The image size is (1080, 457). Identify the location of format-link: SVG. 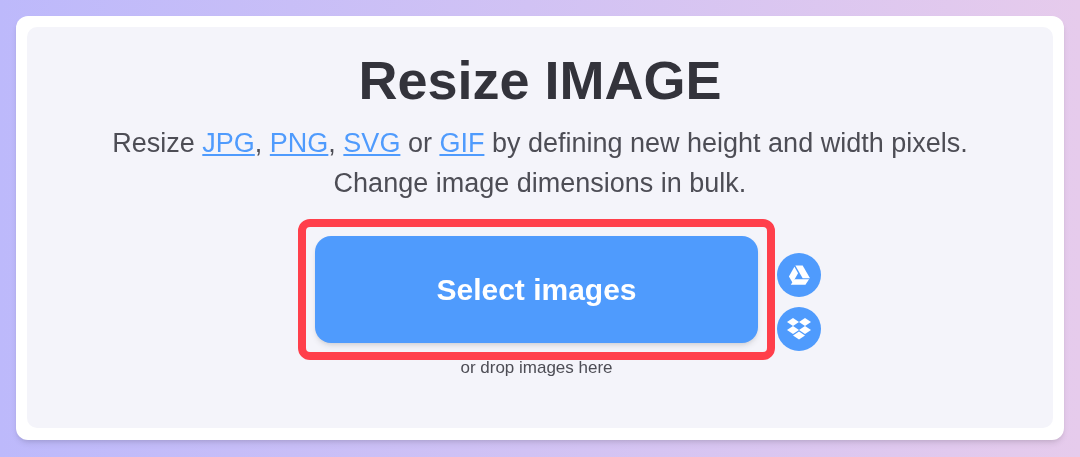
(372, 143).